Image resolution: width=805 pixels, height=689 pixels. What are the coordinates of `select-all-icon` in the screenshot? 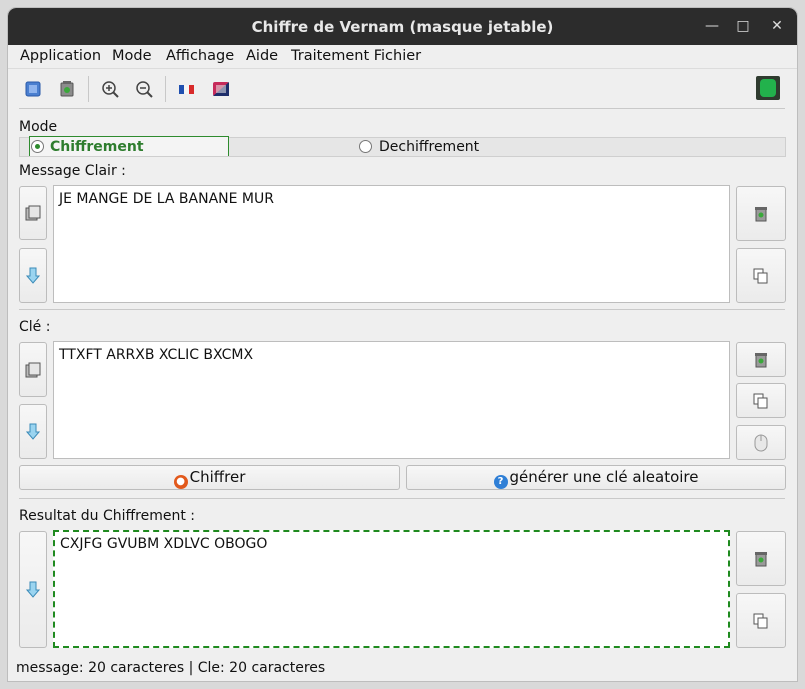 It's located at (33, 89).